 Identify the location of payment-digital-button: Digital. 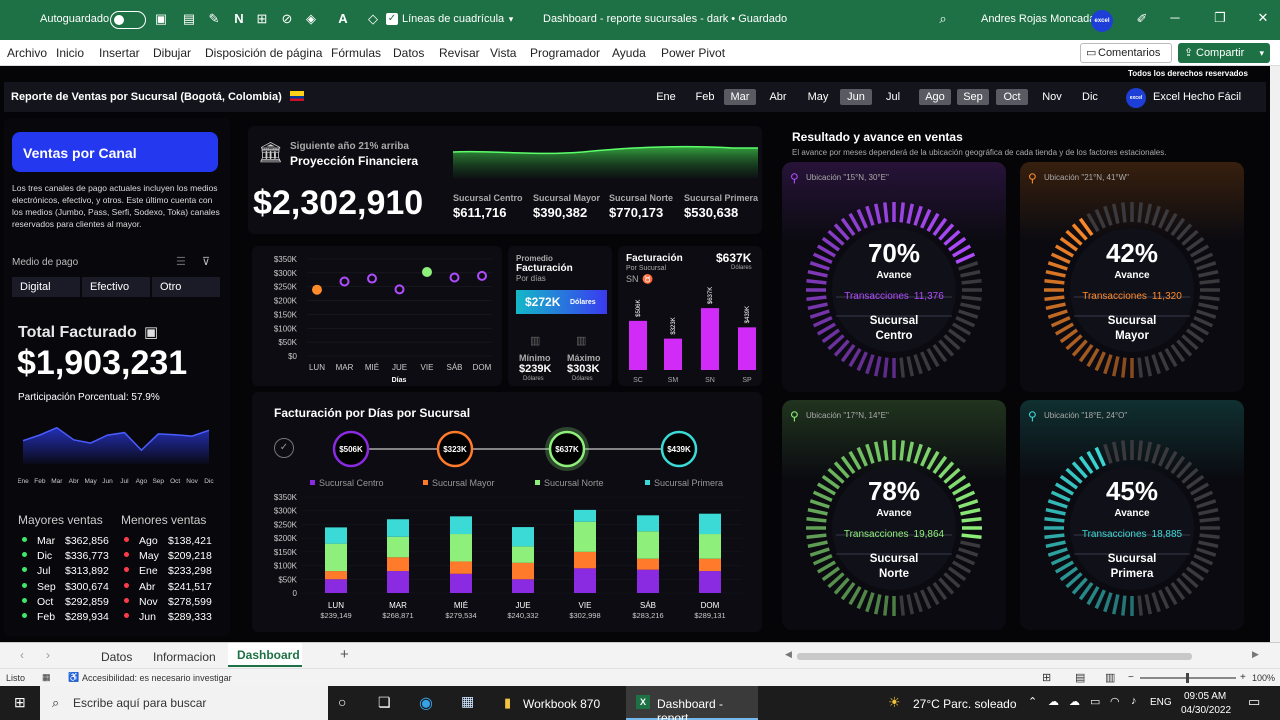
(46, 287).